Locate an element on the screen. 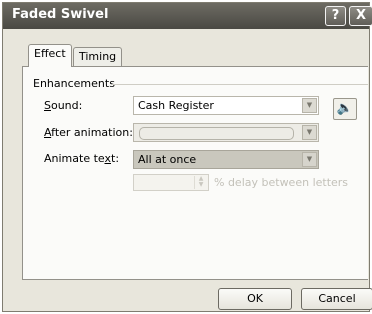 Image resolution: width=372 pixels, height=314 pixels. animate-text-label: Animate text: is located at coordinates (81, 158).